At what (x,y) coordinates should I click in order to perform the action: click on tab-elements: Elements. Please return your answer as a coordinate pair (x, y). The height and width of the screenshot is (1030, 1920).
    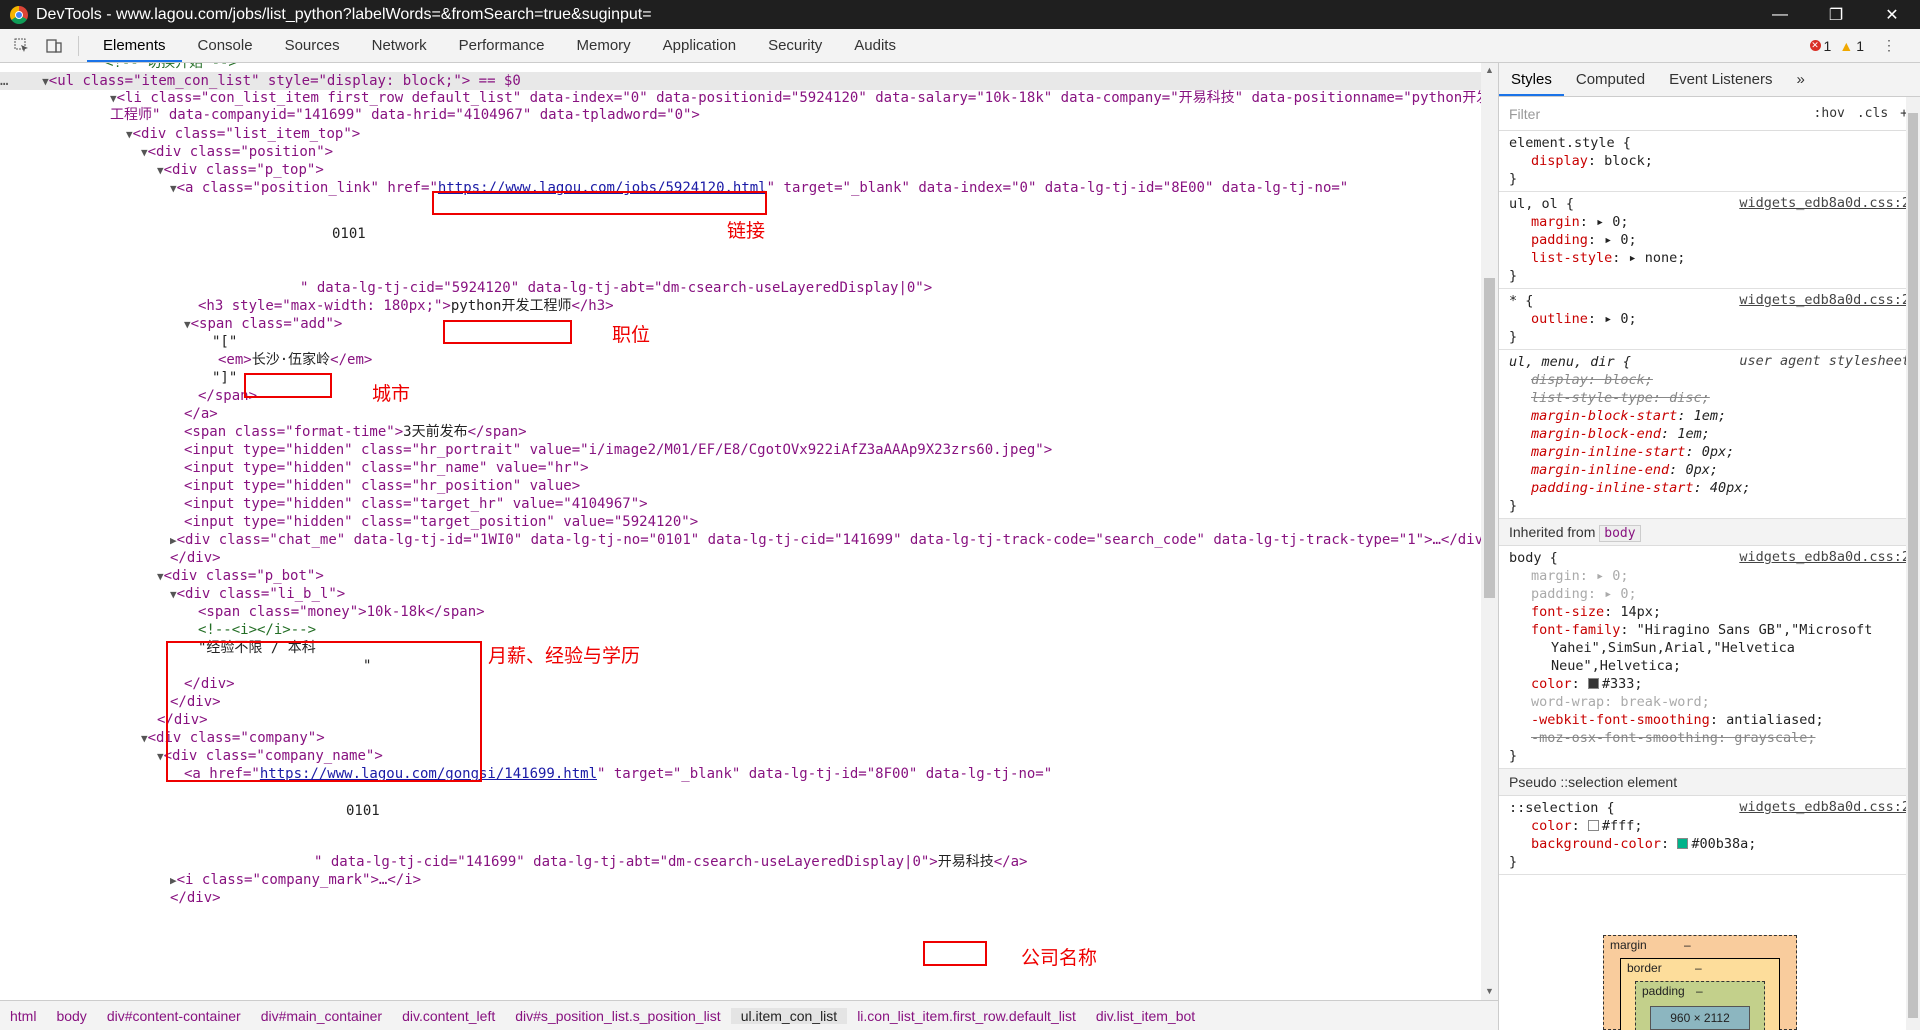
    Looking at the image, I should click on (134, 45).